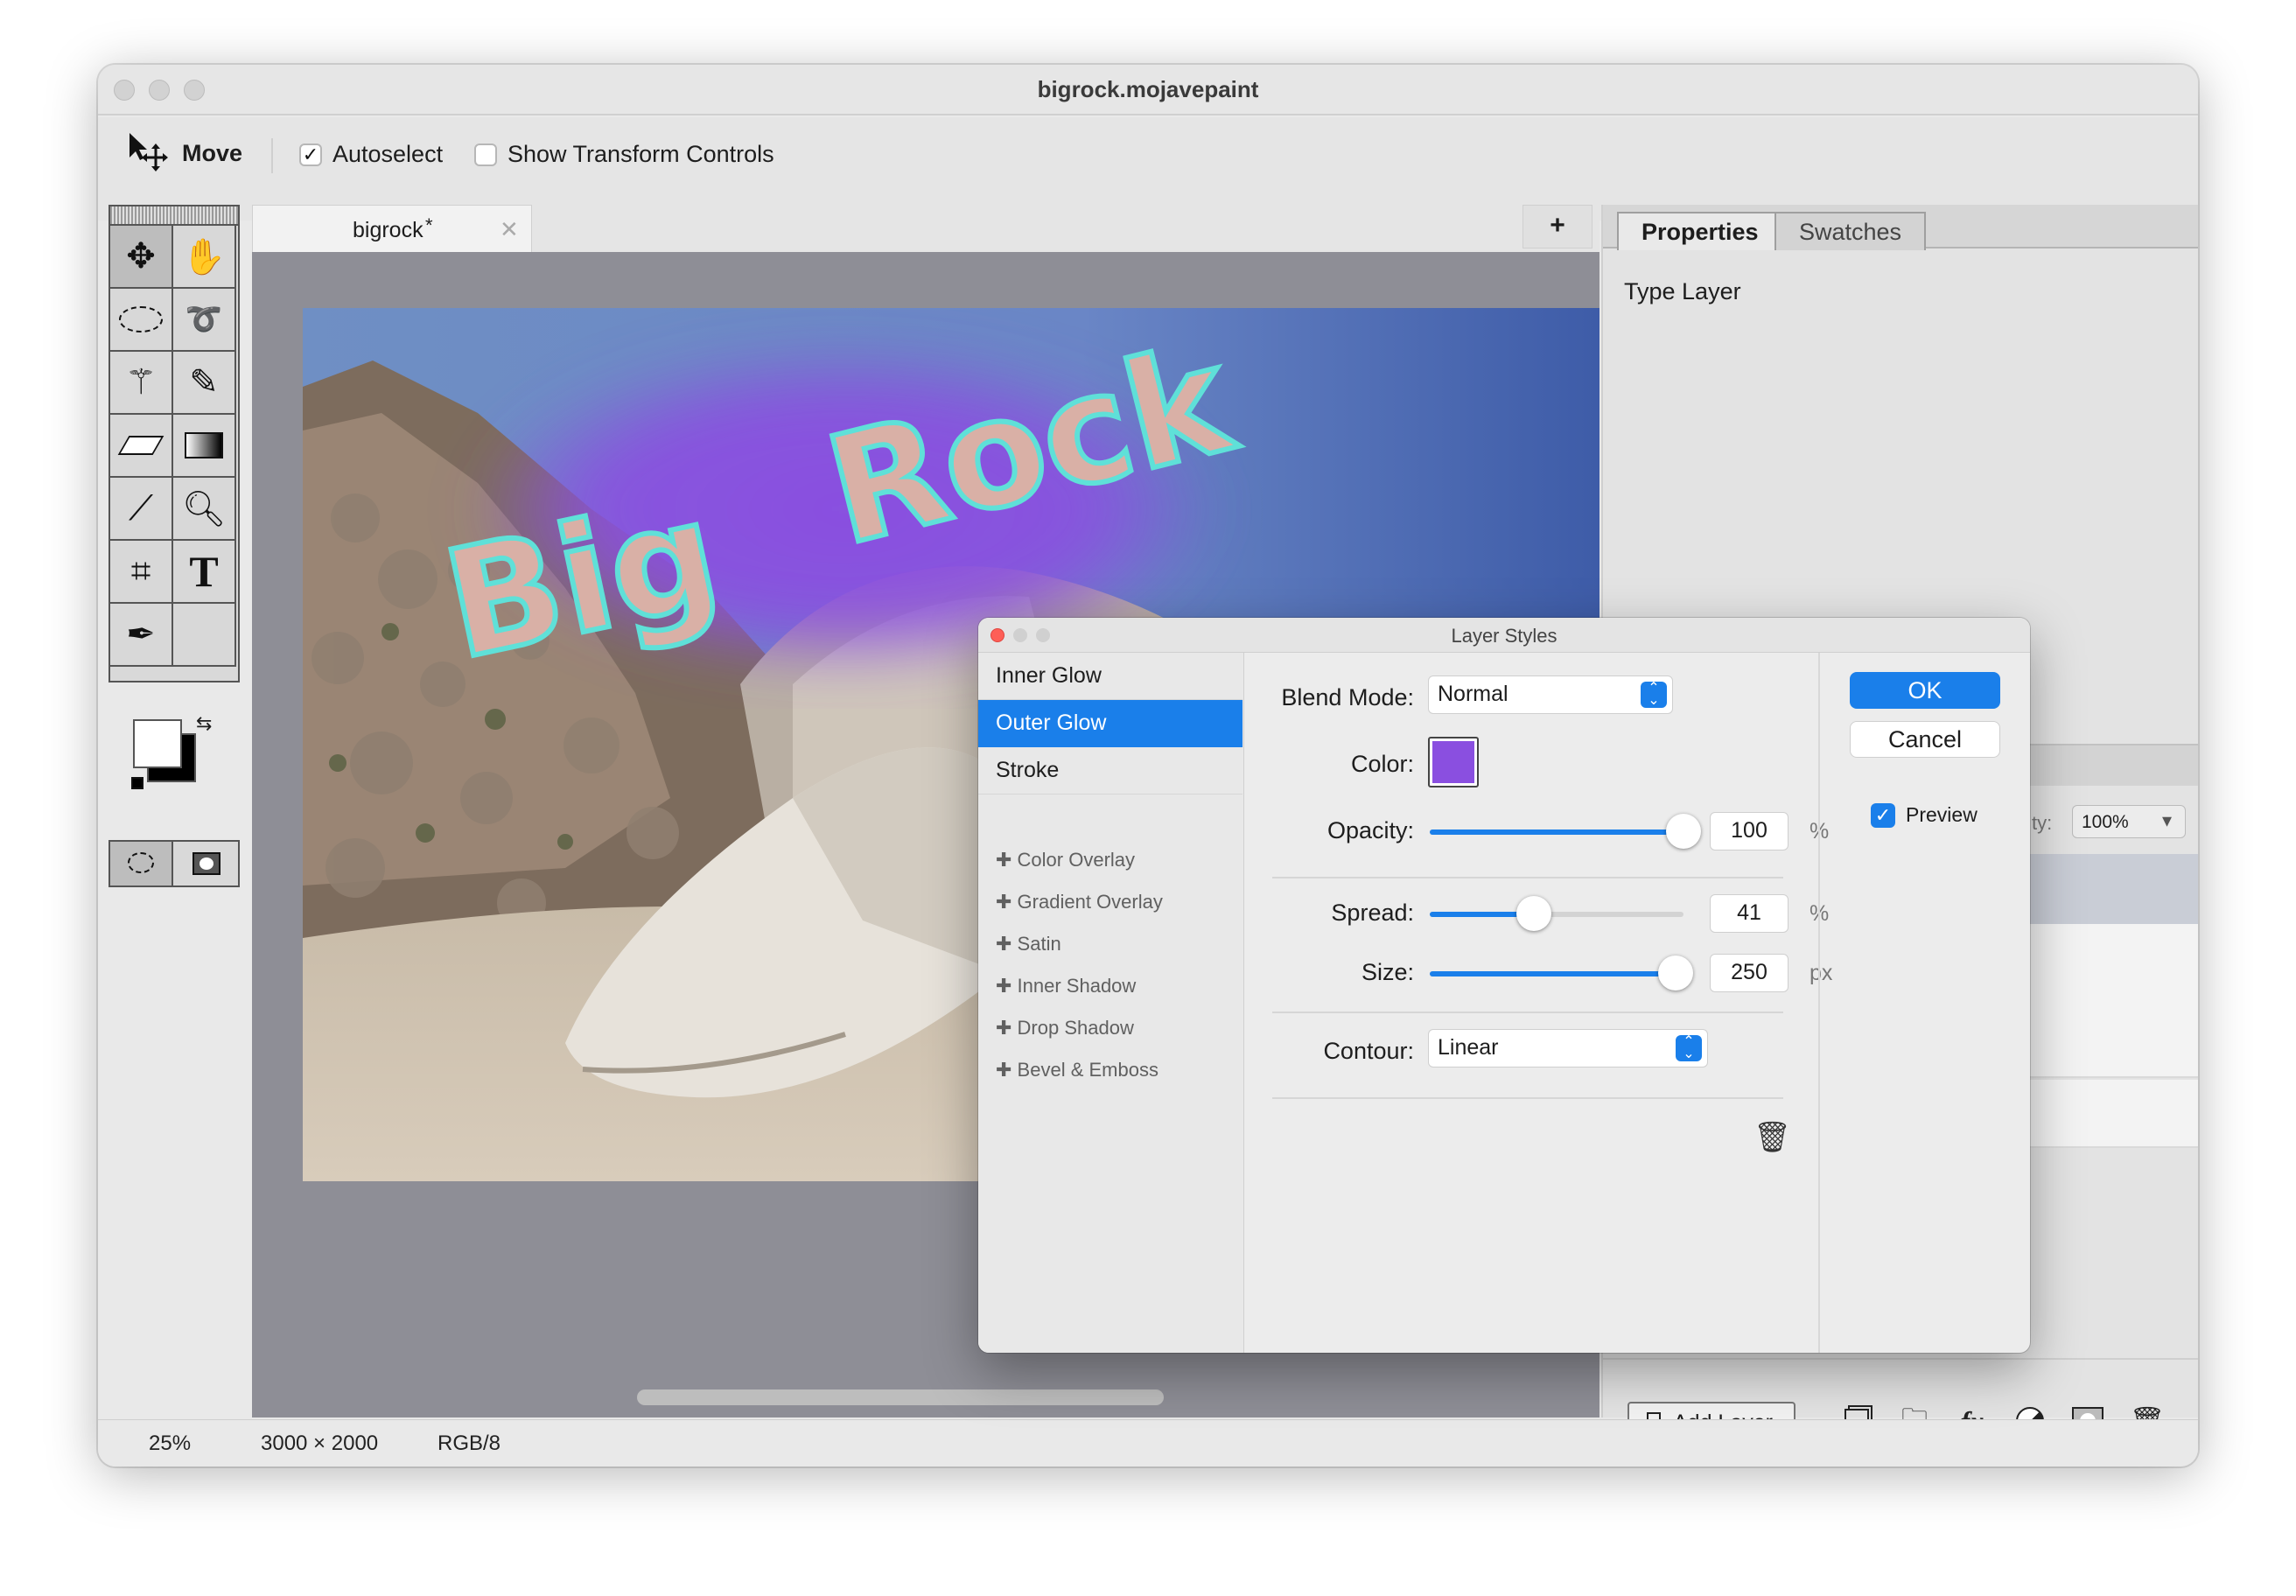 The height and width of the screenshot is (1596, 2296). I want to click on zoom-tool-button: 🔍︎, so click(204, 509).